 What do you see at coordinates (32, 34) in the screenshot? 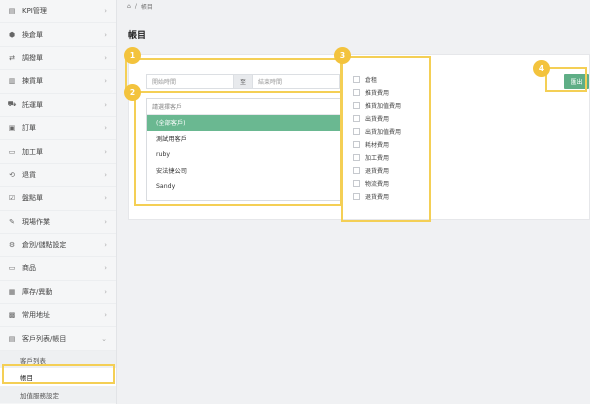
I see `sidebar-item-label: 換倉單` at bounding box center [32, 34].